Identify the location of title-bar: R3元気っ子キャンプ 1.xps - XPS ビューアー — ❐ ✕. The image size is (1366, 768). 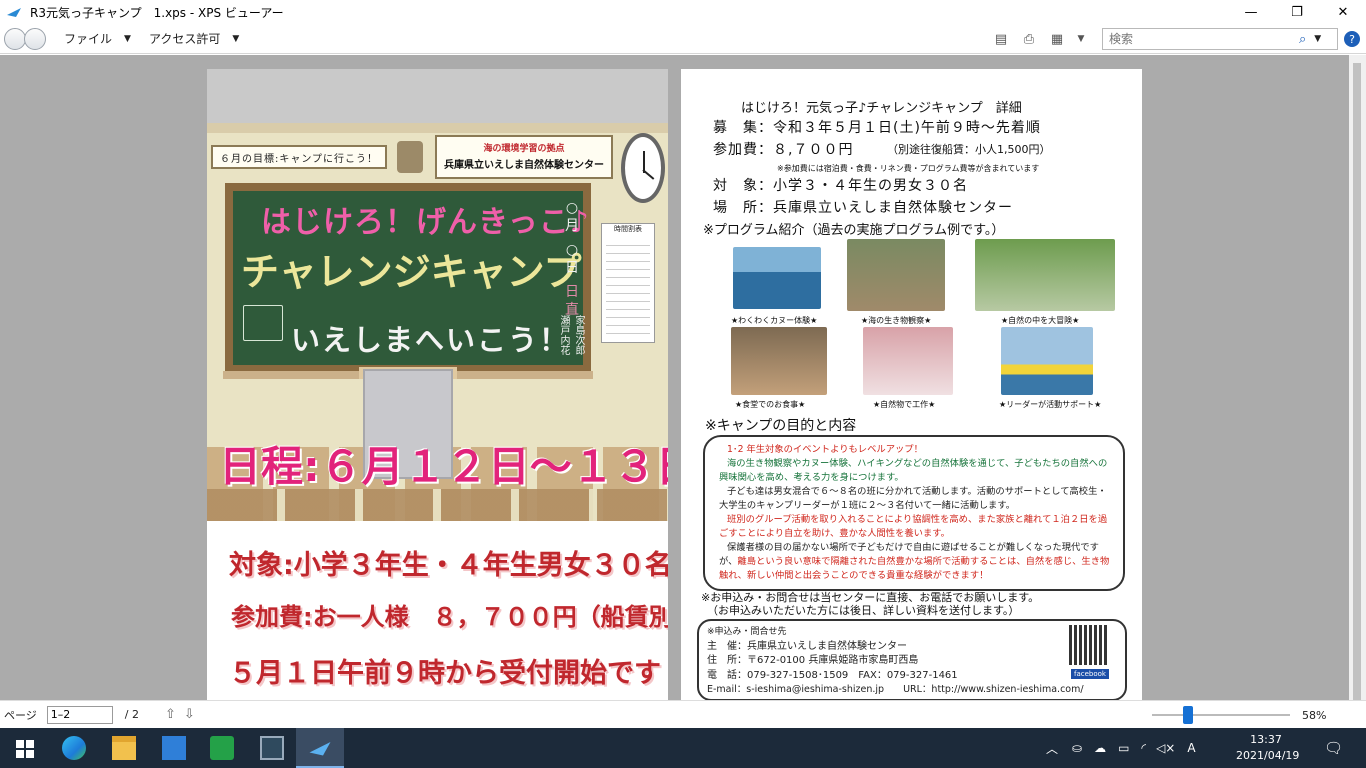
(683, 12).